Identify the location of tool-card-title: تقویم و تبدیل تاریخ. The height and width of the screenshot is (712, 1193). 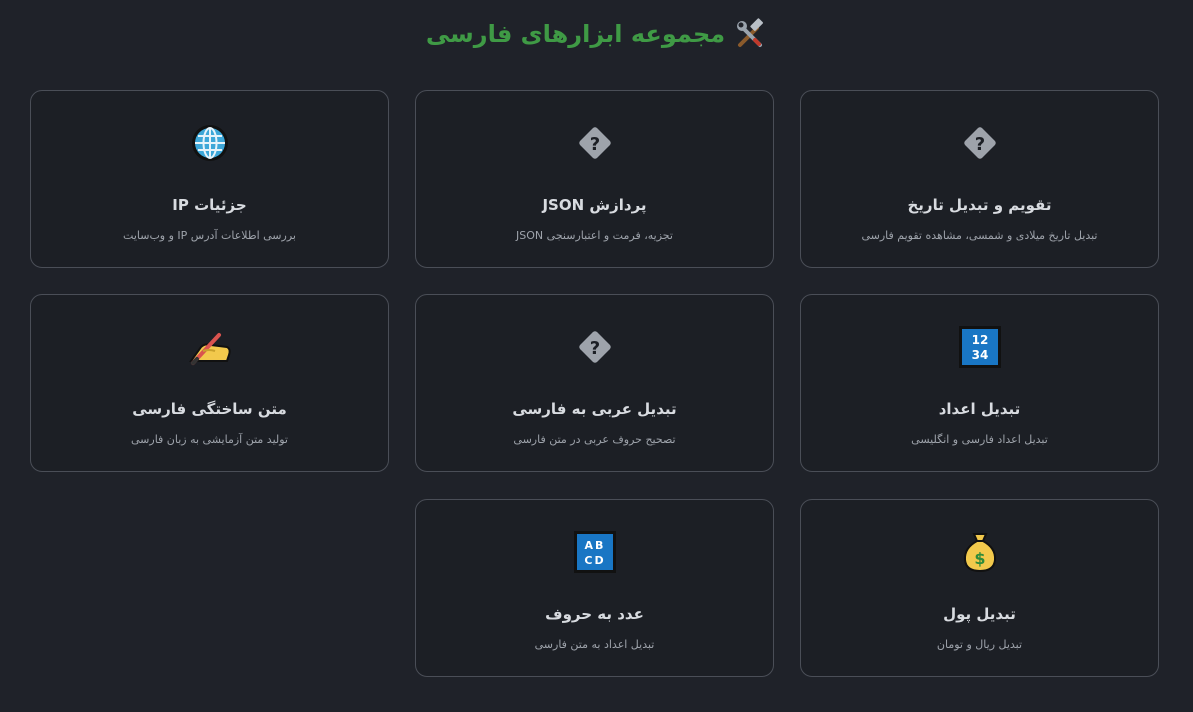
(979, 205).